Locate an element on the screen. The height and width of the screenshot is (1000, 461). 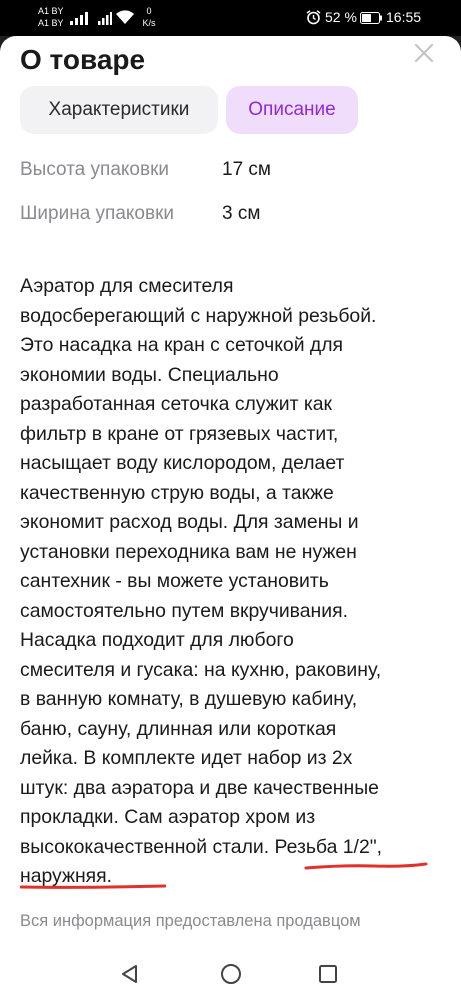
description-line: разработанная сеточка служит как is located at coordinates (176, 404).